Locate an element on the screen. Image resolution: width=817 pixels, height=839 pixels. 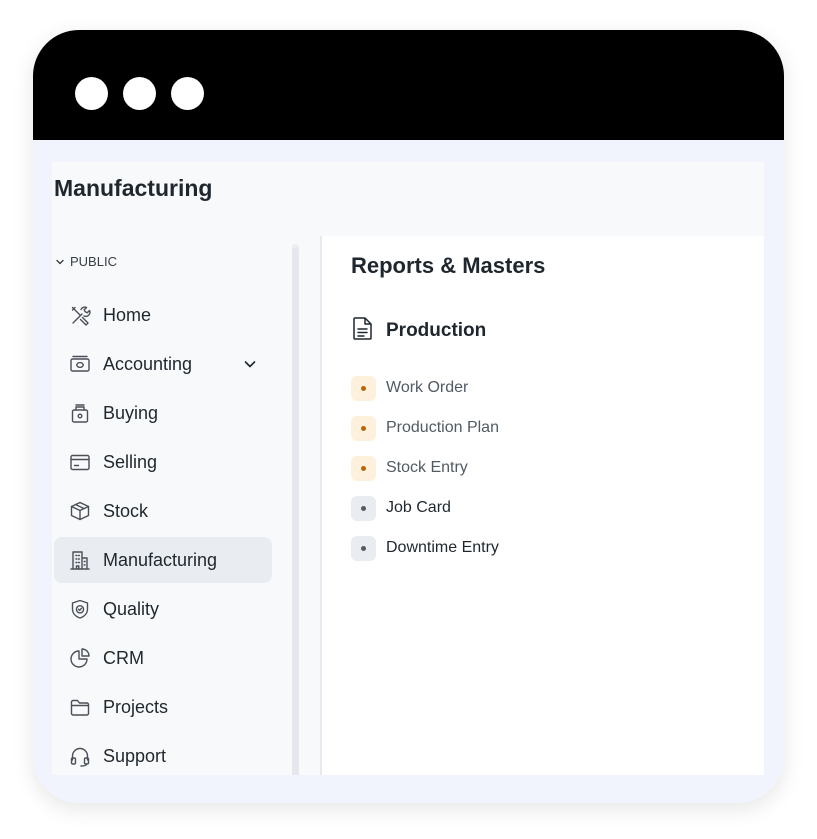
card-icon is located at coordinates (80, 462).